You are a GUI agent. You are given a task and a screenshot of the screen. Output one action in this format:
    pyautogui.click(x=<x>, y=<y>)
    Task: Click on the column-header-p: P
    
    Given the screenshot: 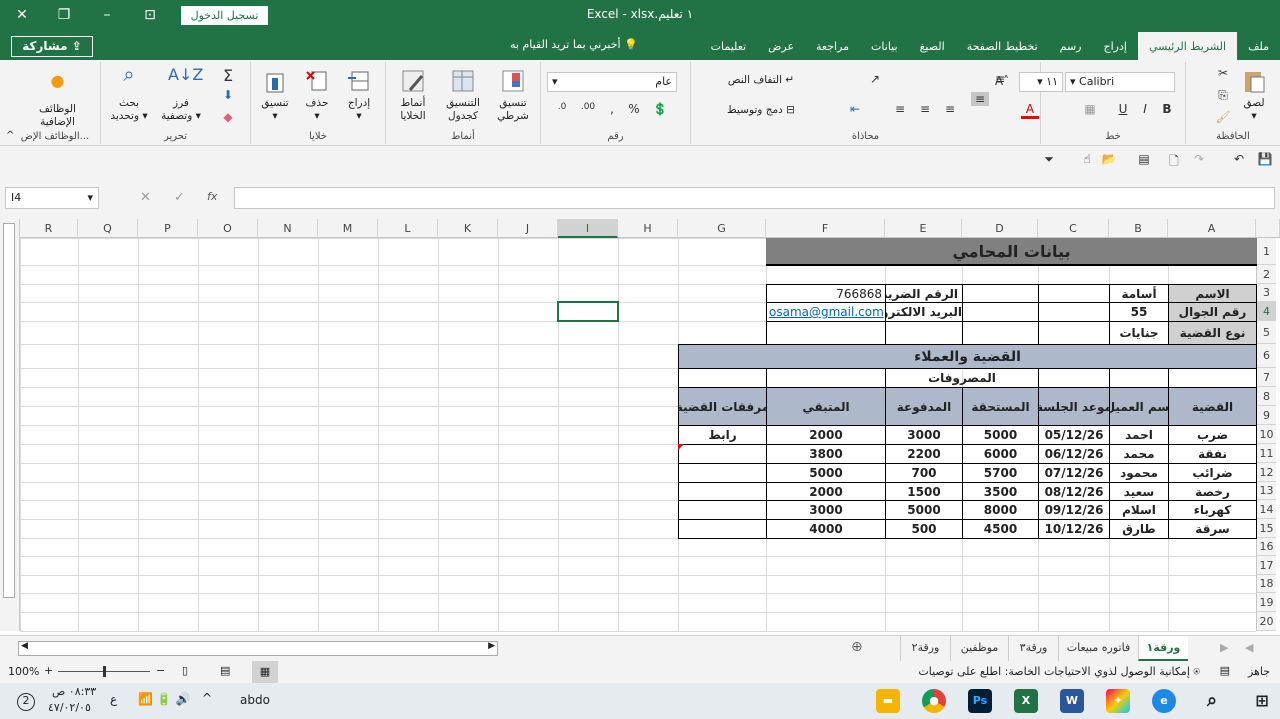 What is the action you would take?
    pyautogui.click(x=168, y=228)
    